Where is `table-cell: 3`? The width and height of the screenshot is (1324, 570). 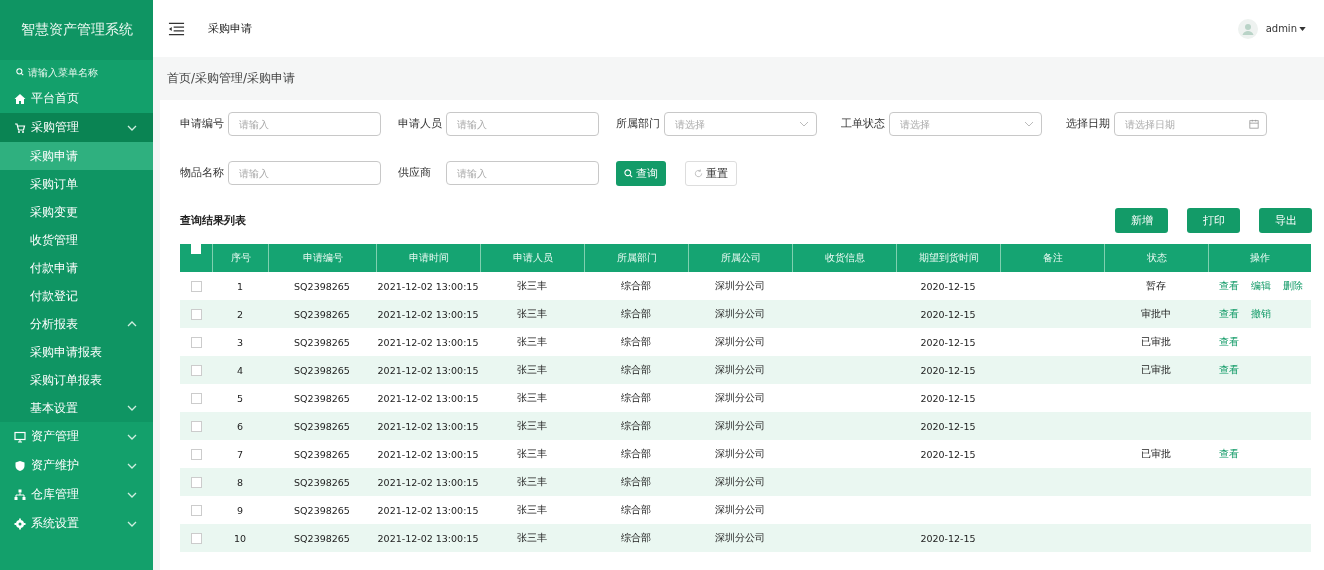
table-cell: 3 is located at coordinates (239, 342).